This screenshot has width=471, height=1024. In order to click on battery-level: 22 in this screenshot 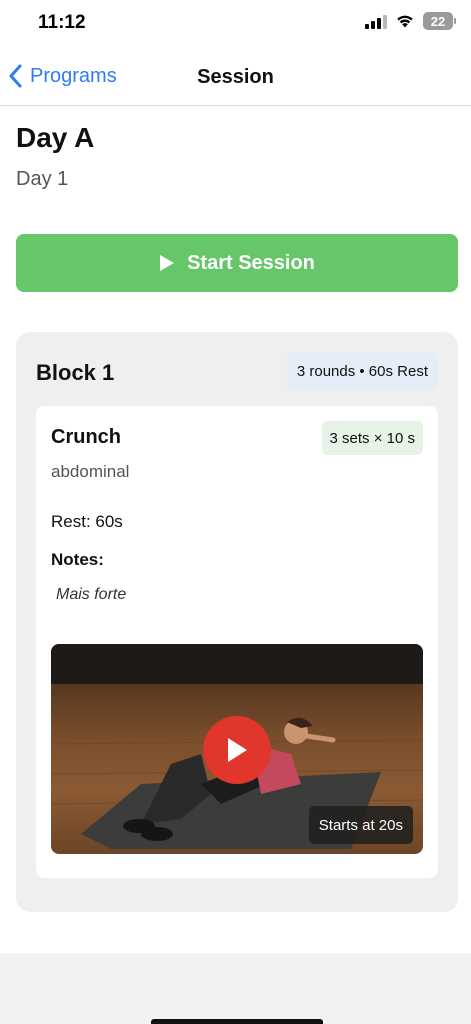, I will do `click(438, 21)`.